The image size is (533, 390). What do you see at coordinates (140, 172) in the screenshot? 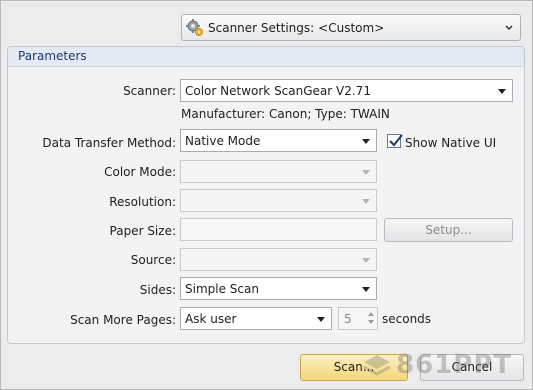
I see `color-mode-label: Color Mode:` at bounding box center [140, 172].